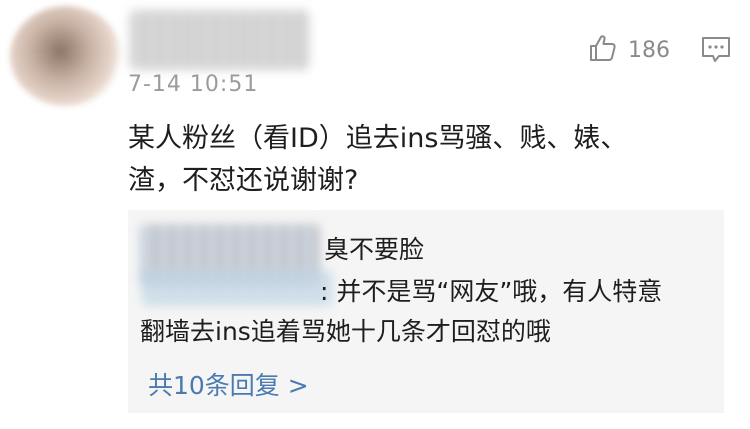 Image resolution: width=750 pixels, height=429 pixels. I want to click on reply-text: 翻墙去ins追着骂她十几条才回怼的哦, so click(345, 331).